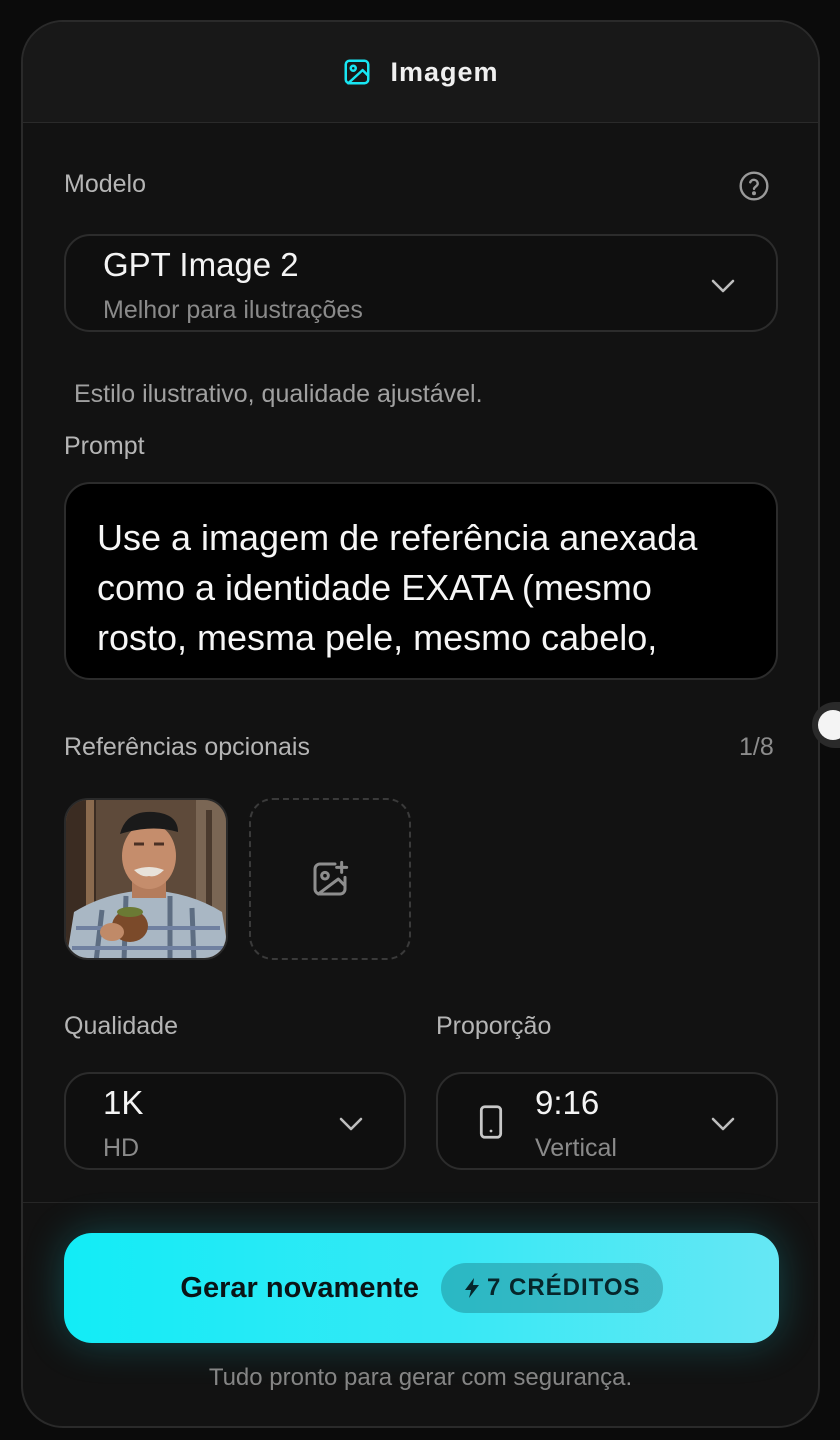  What do you see at coordinates (357, 72) in the screenshot?
I see `image-icon` at bounding box center [357, 72].